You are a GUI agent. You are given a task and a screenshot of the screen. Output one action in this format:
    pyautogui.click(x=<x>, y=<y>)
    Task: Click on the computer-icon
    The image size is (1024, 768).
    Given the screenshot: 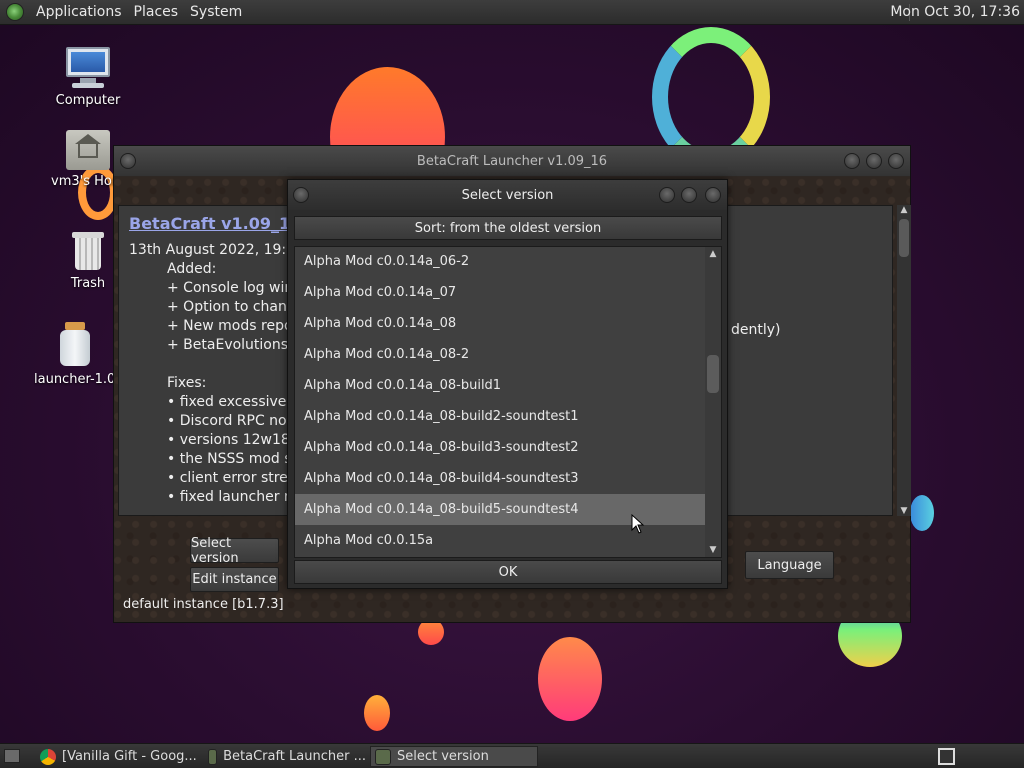 What is the action you would take?
    pyautogui.click(x=88, y=67)
    